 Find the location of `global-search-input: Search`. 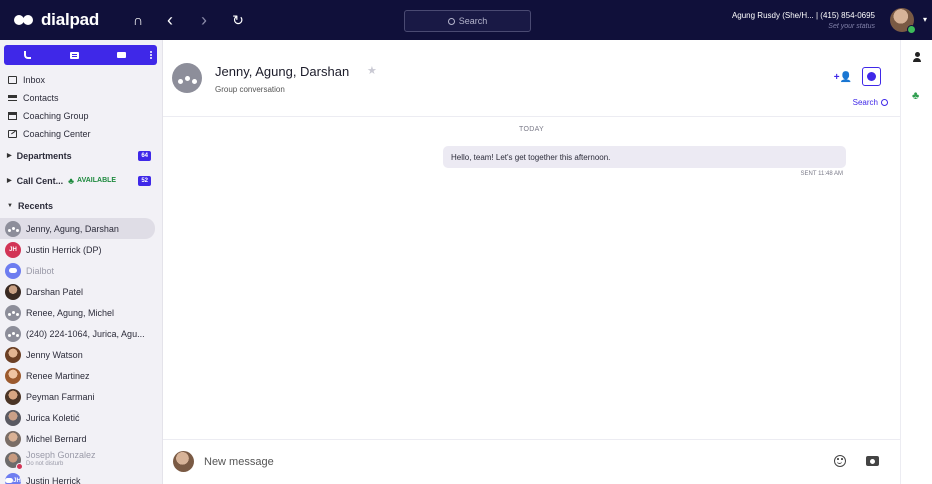

global-search-input: Search is located at coordinates (467, 21).